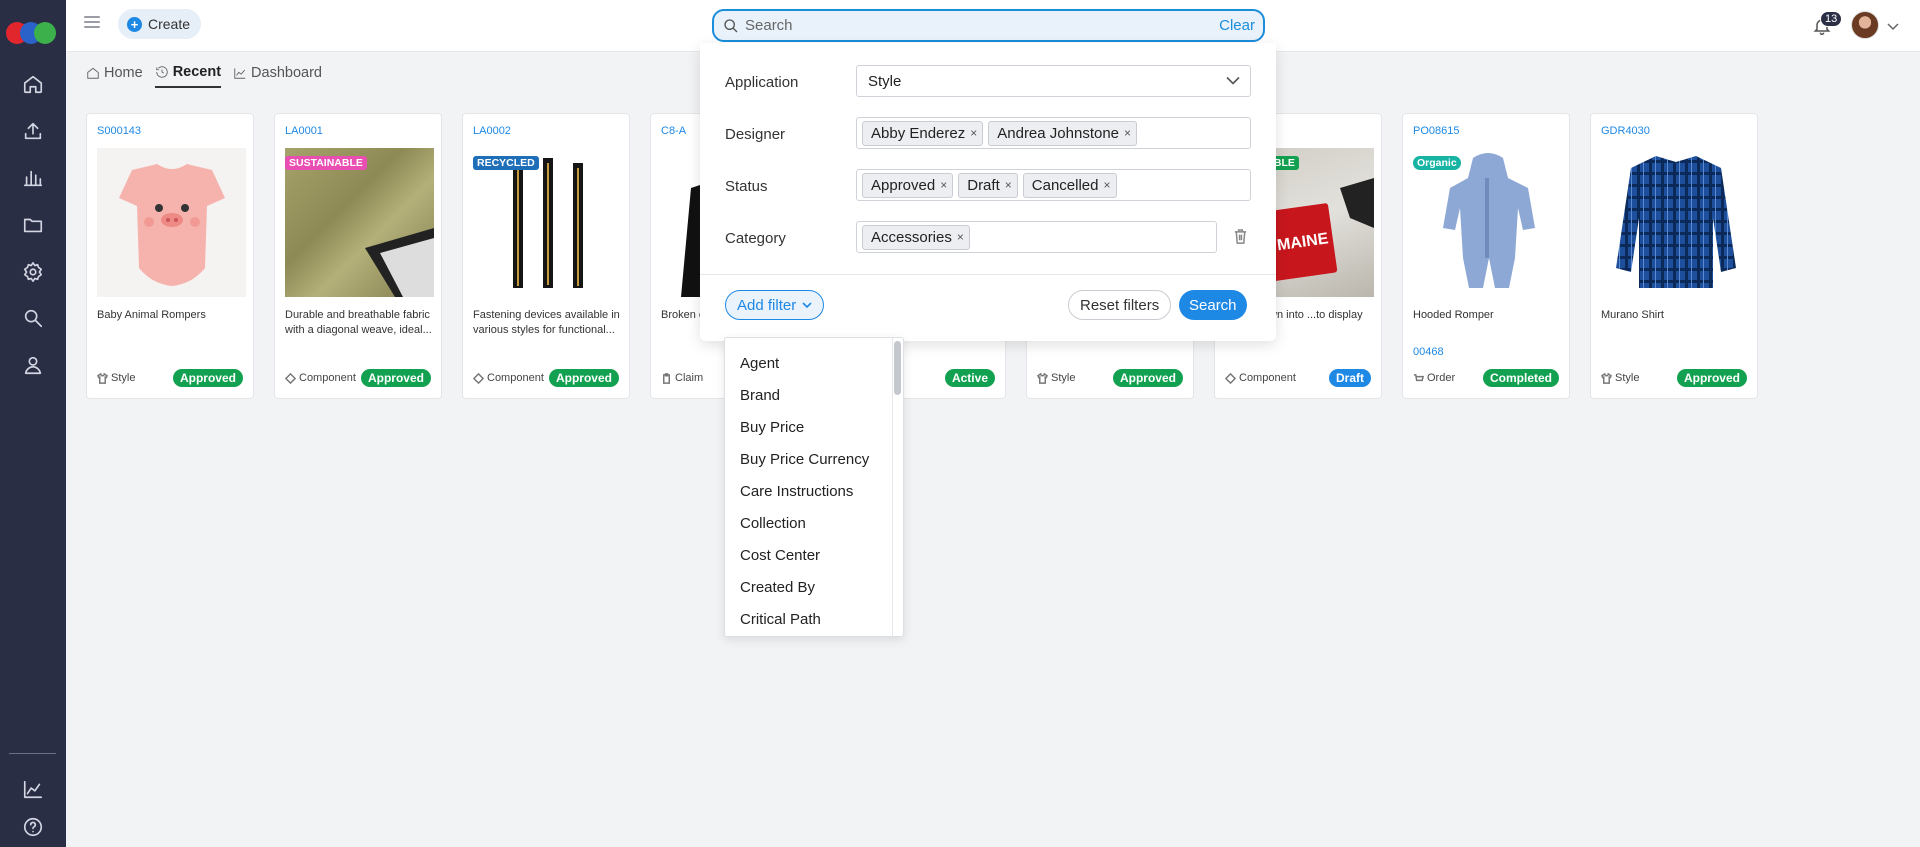 This screenshot has height=847, width=1920. I want to click on history-icon, so click(161, 72).